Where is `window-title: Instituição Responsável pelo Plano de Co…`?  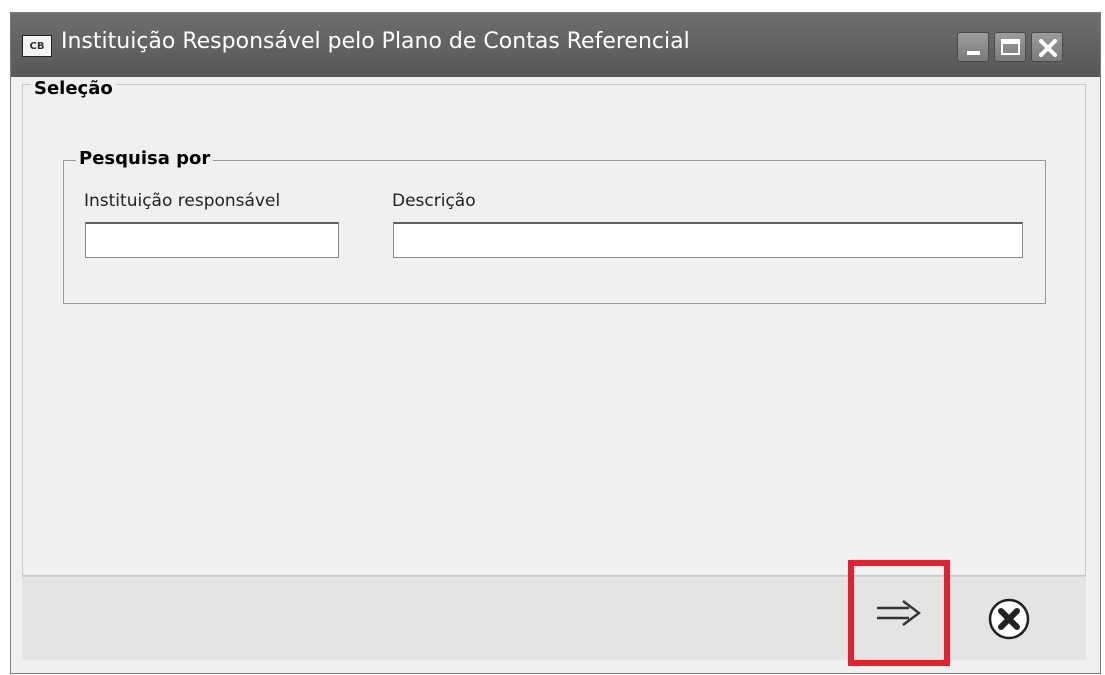 window-title: Instituição Responsável pelo Plano de Co… is located at coordinates (375, 41).